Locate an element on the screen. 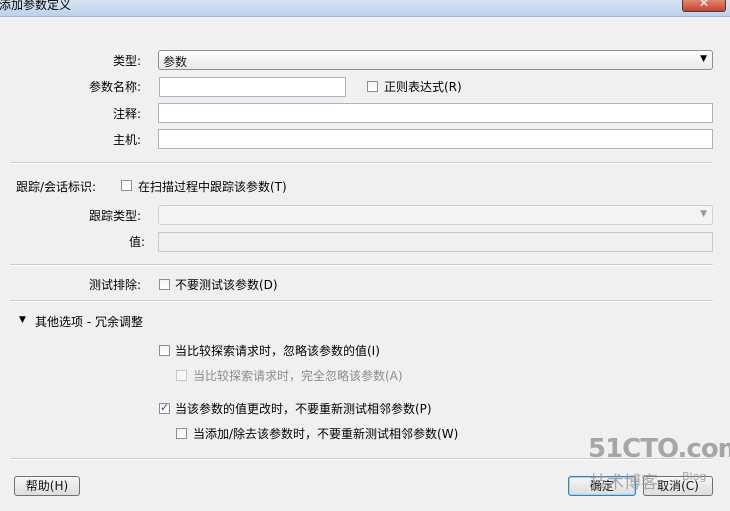 This screenshot has width=730, height=511. host-input is located at coordinates (435, 139).